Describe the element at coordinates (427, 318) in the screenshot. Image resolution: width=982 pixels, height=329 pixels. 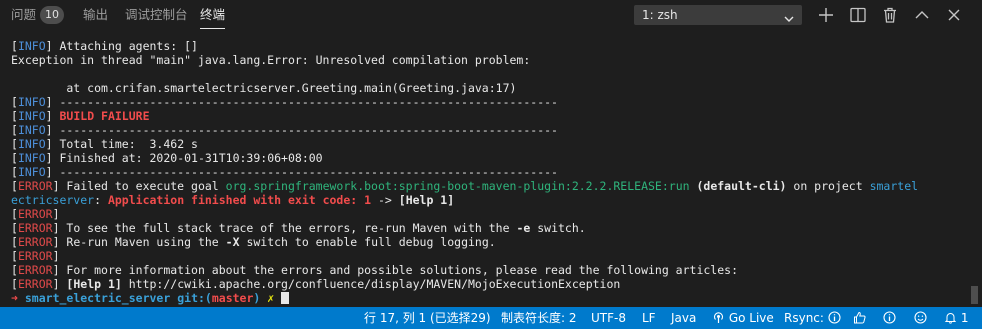
I see `cursor-position: 行 17, 列 1 (已选择29)` at that location.